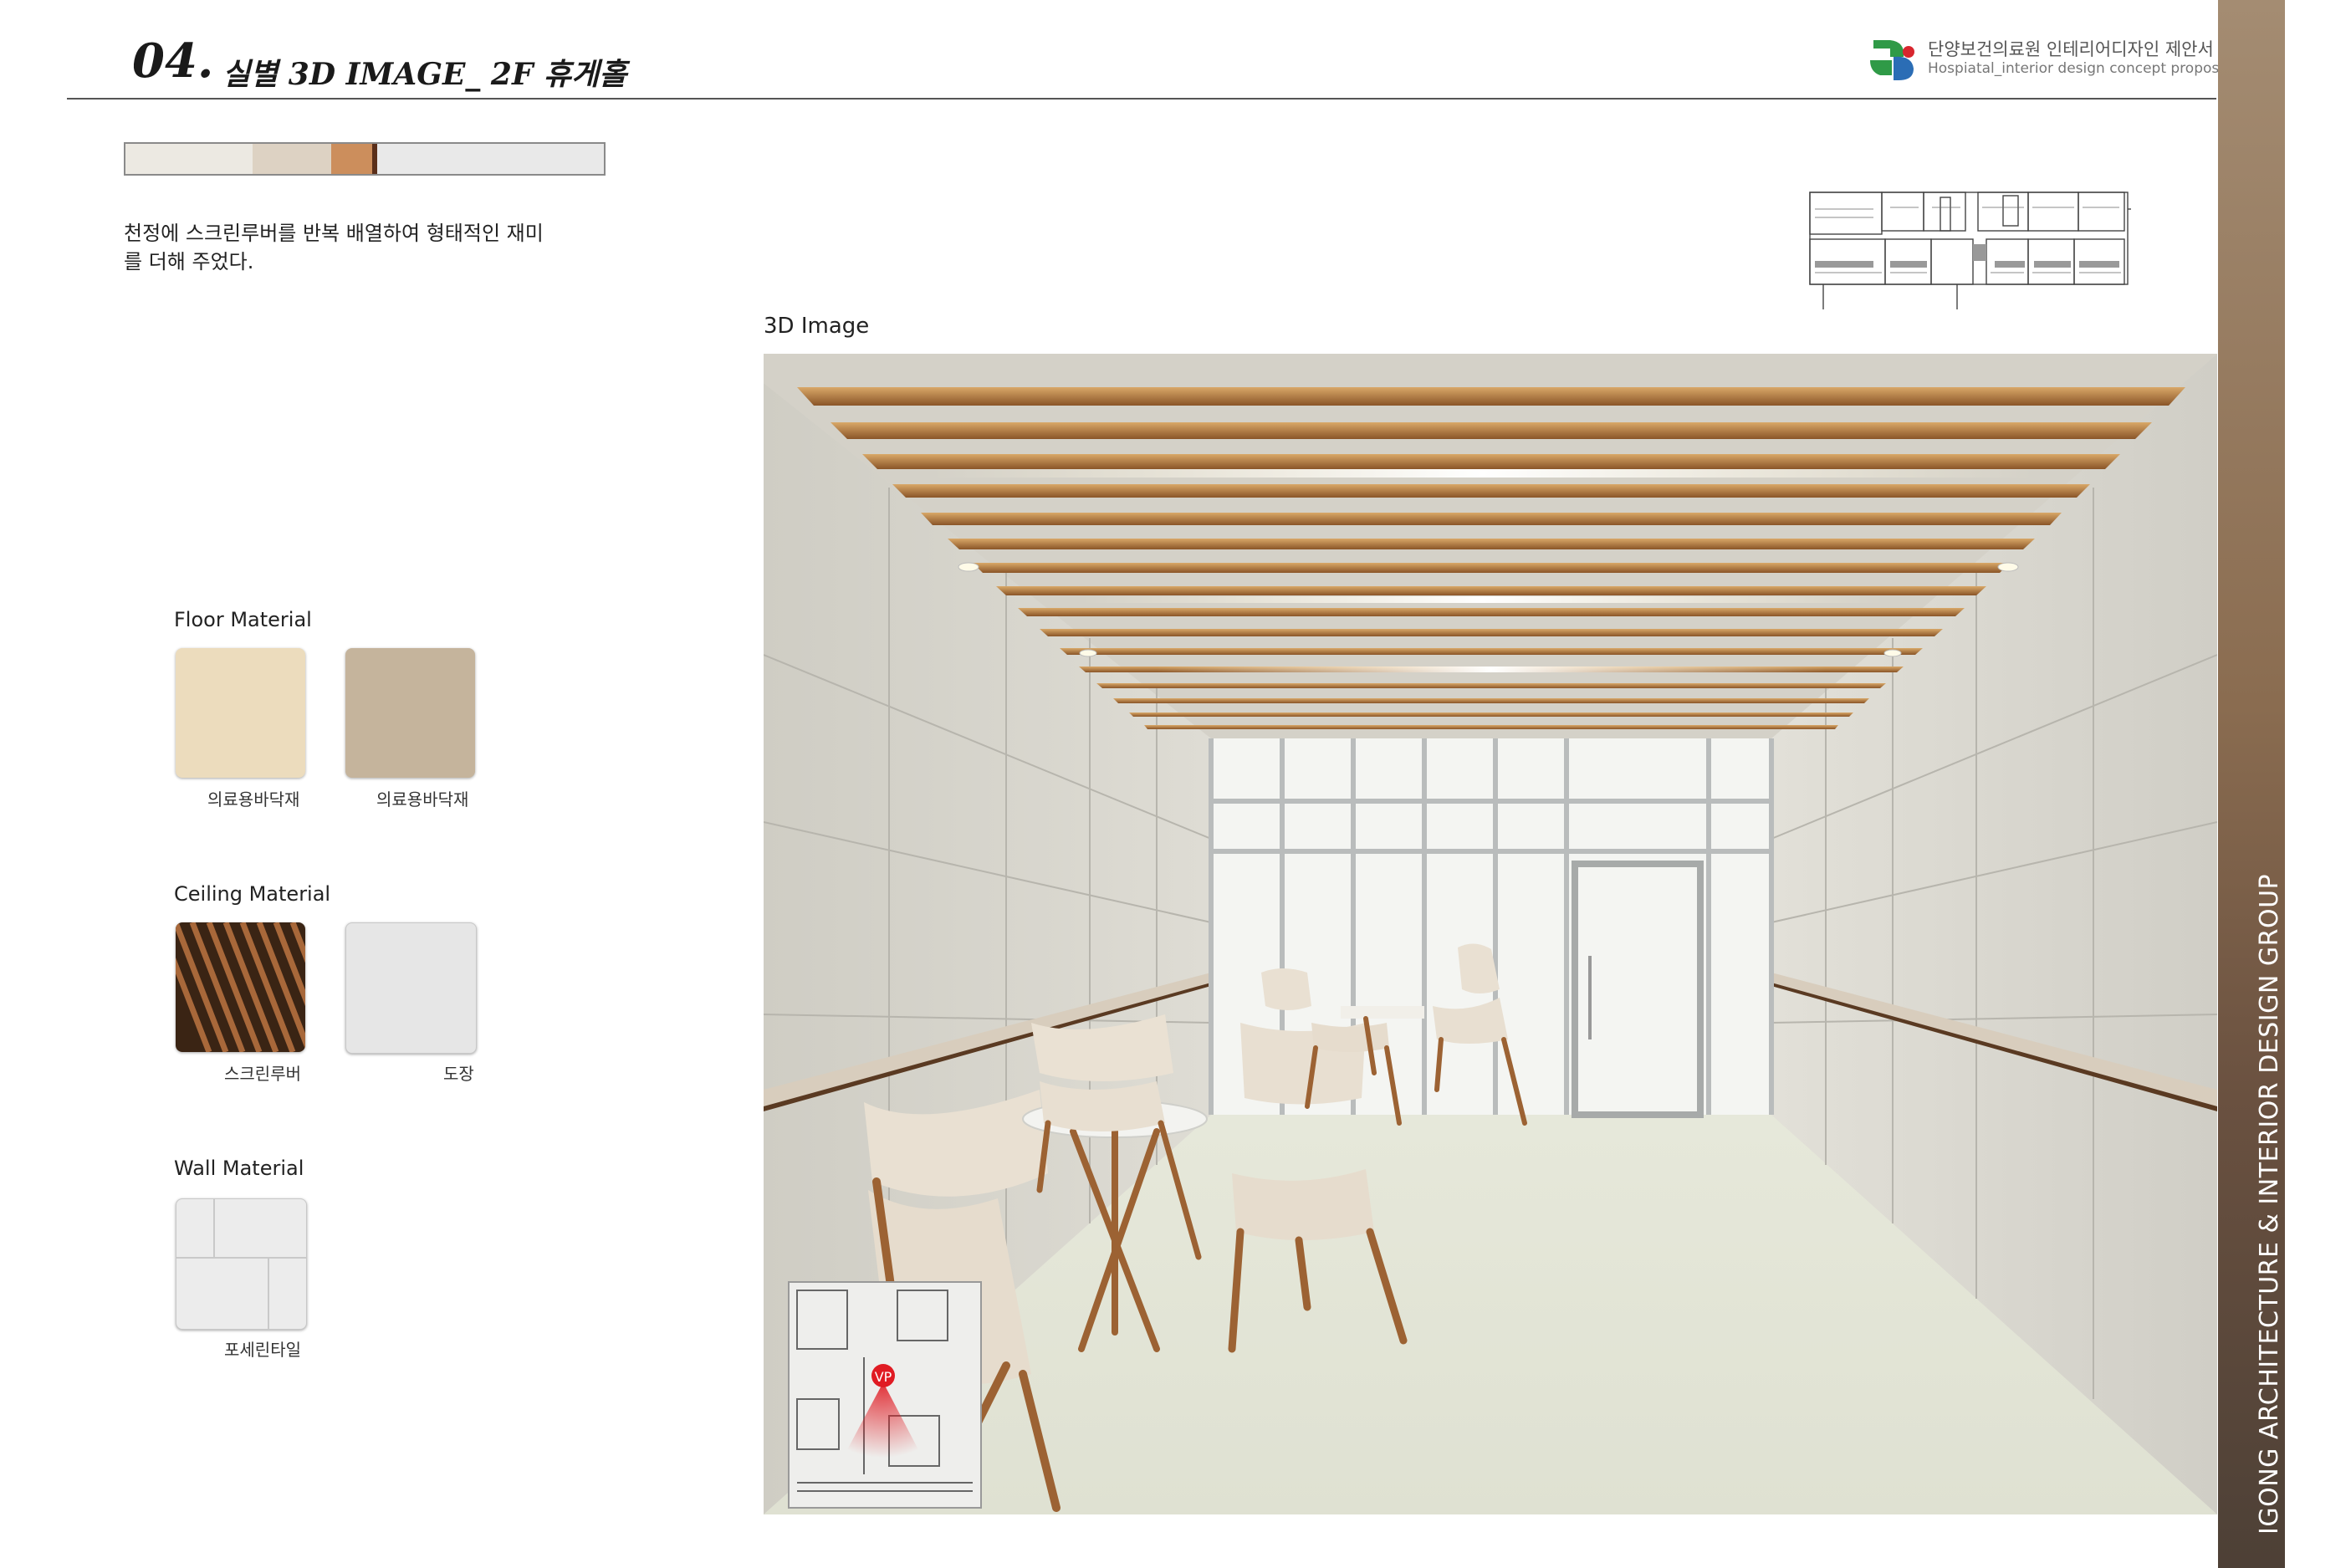 This screenshot has width=2351, height=1568. What do you see at coordinates (334, 233) in the screenshot?
I see `description-line: 천정에 스크린루버를 반복 배열하여 형태적인 재미` at bounding box center [334, 233].